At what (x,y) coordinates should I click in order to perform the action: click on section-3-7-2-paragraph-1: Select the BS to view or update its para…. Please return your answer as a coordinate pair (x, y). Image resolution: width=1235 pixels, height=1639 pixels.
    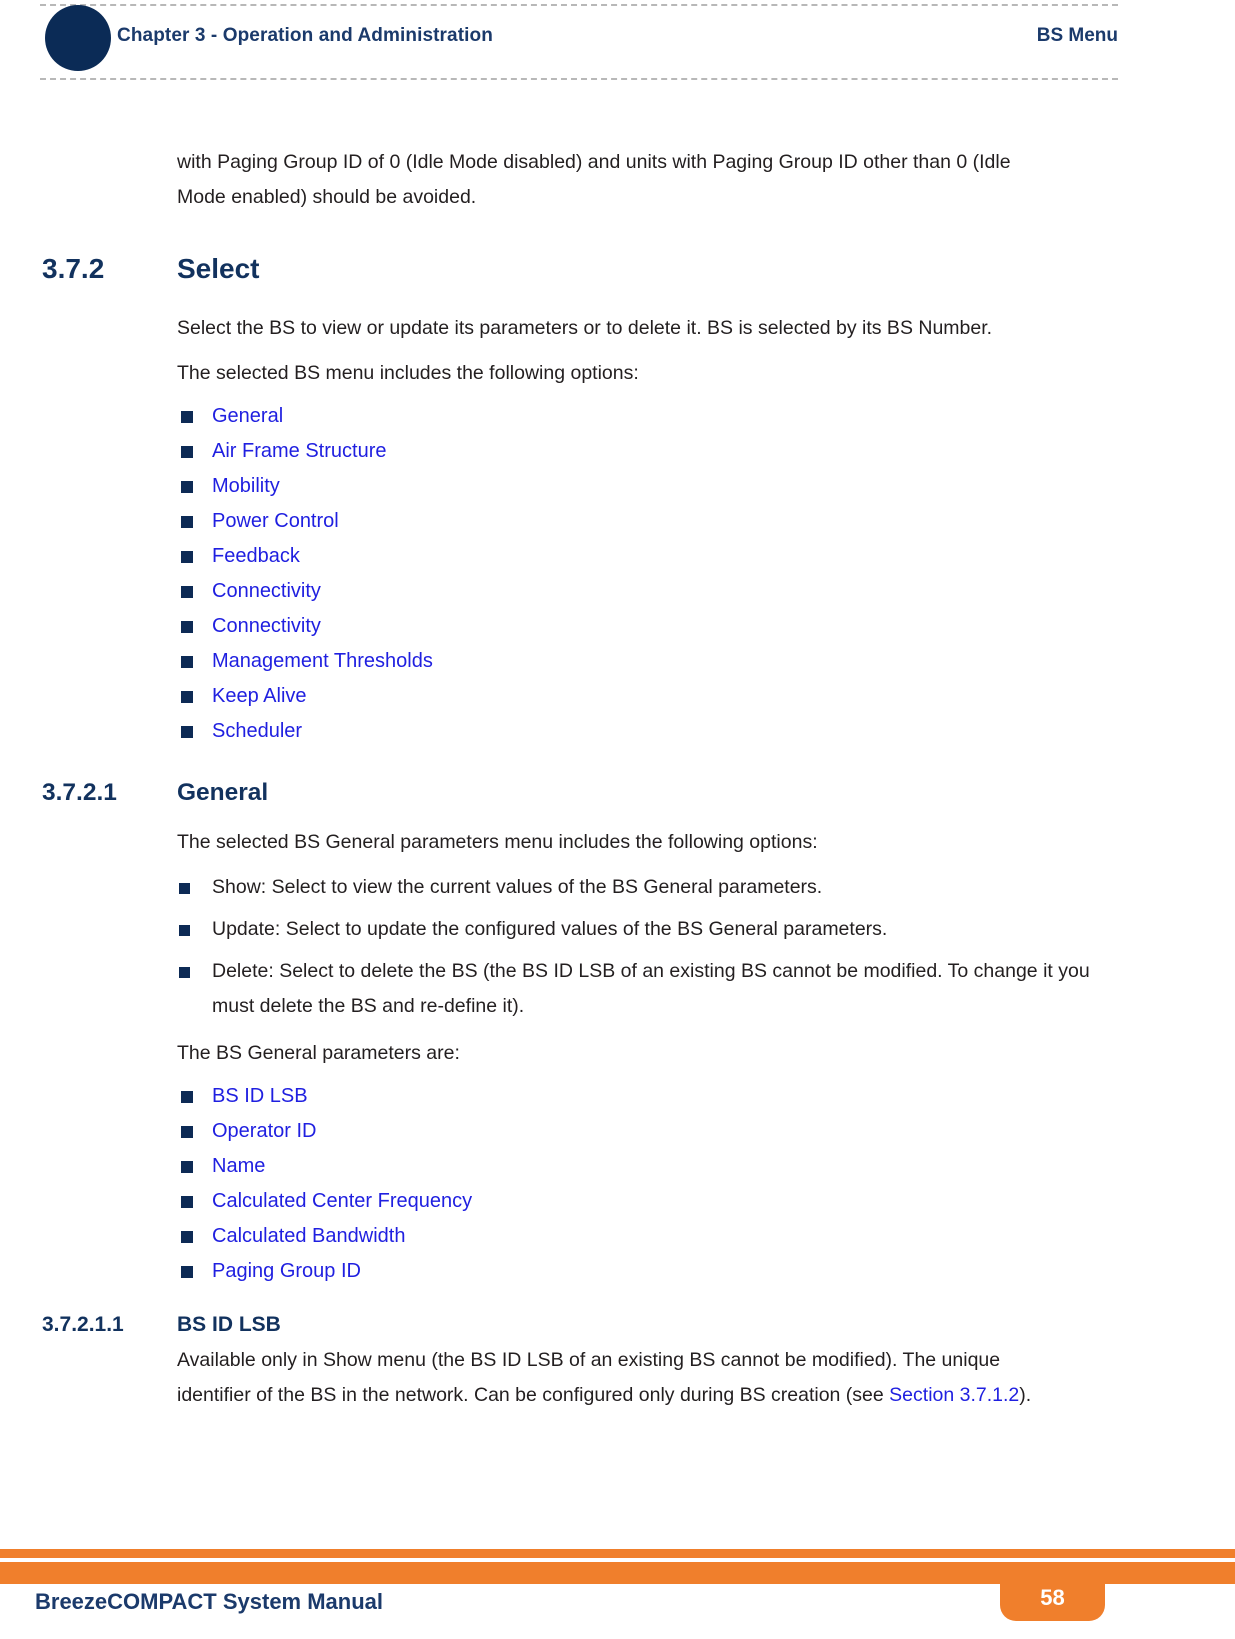
    Looking at the image, I should click on (585, 328).